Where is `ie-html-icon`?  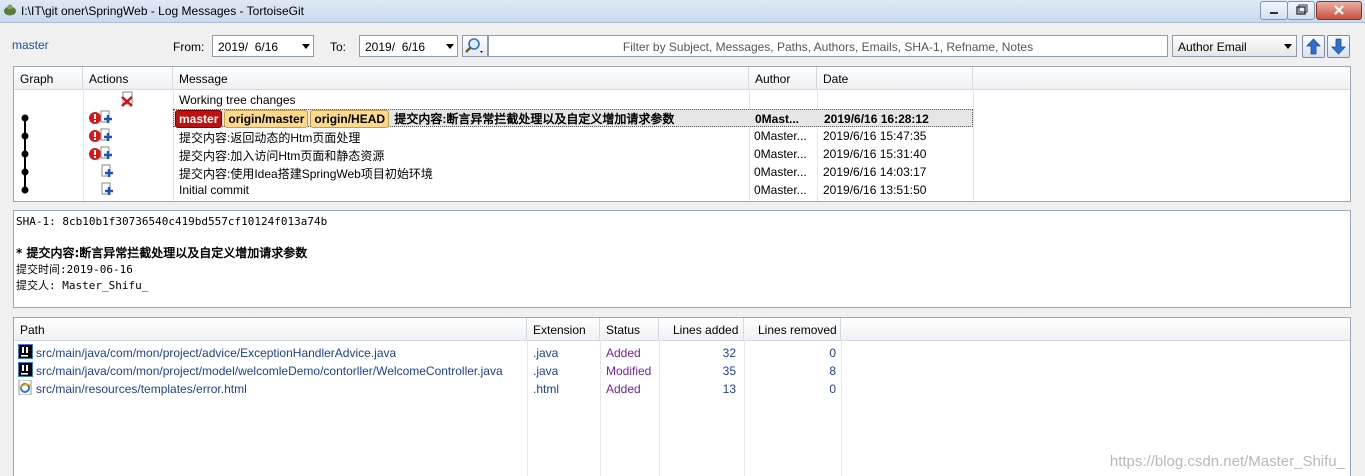
ie-html-icon is located at coordinates (25, 387).